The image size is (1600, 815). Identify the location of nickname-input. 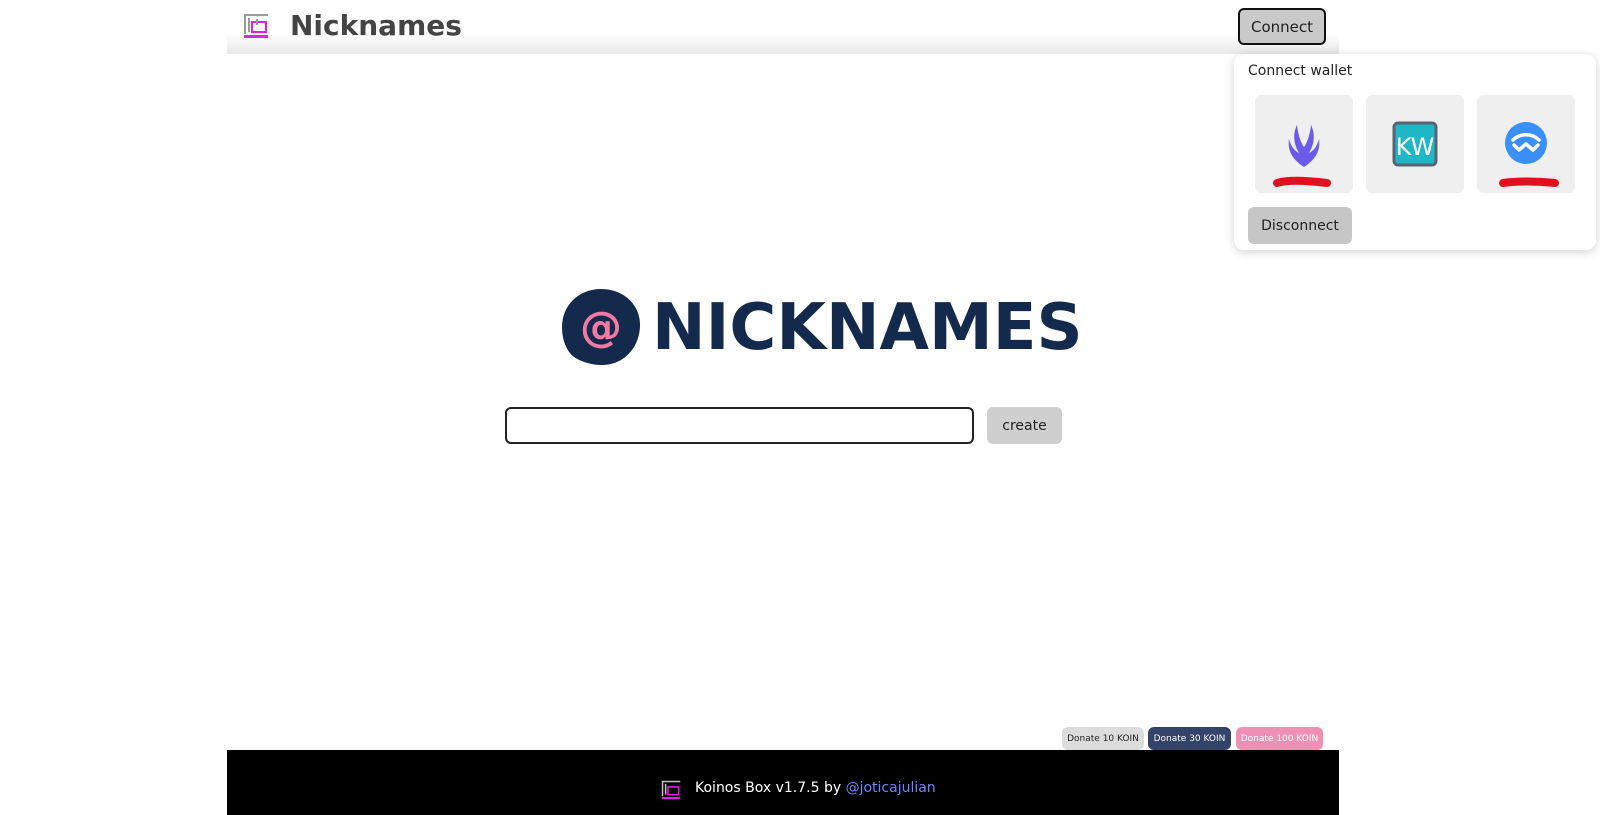
(739, 425).